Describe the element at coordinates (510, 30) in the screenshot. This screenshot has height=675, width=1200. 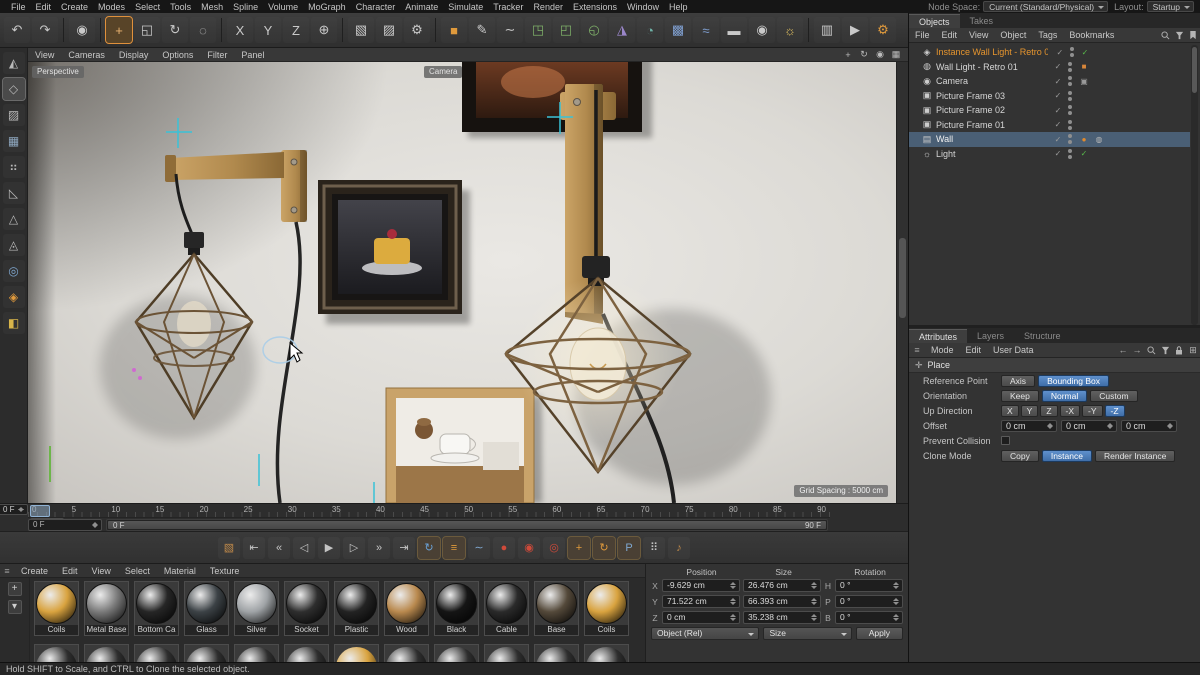
I see `spline-icon: ∼` at that location.